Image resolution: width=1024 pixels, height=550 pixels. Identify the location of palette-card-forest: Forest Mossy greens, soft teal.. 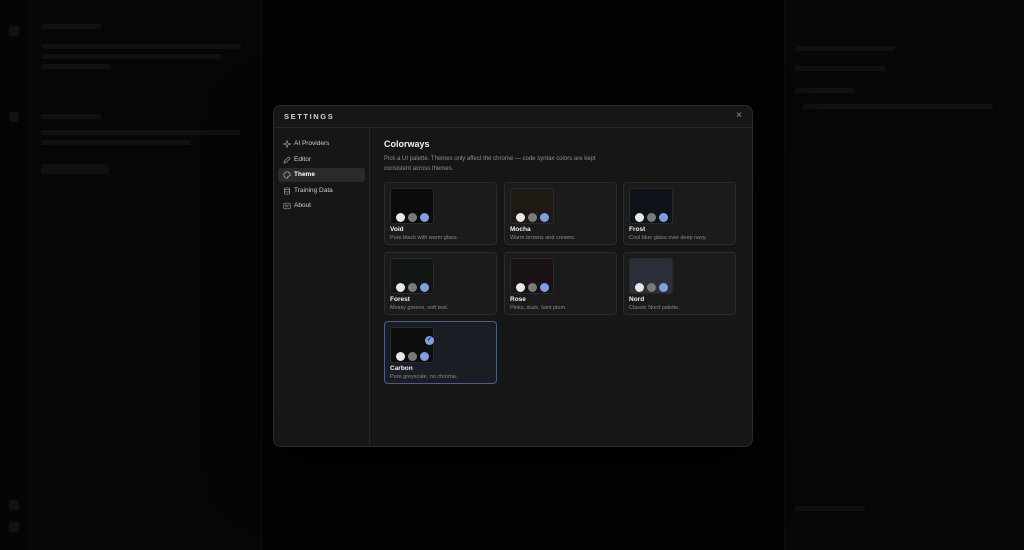
(440, 283).